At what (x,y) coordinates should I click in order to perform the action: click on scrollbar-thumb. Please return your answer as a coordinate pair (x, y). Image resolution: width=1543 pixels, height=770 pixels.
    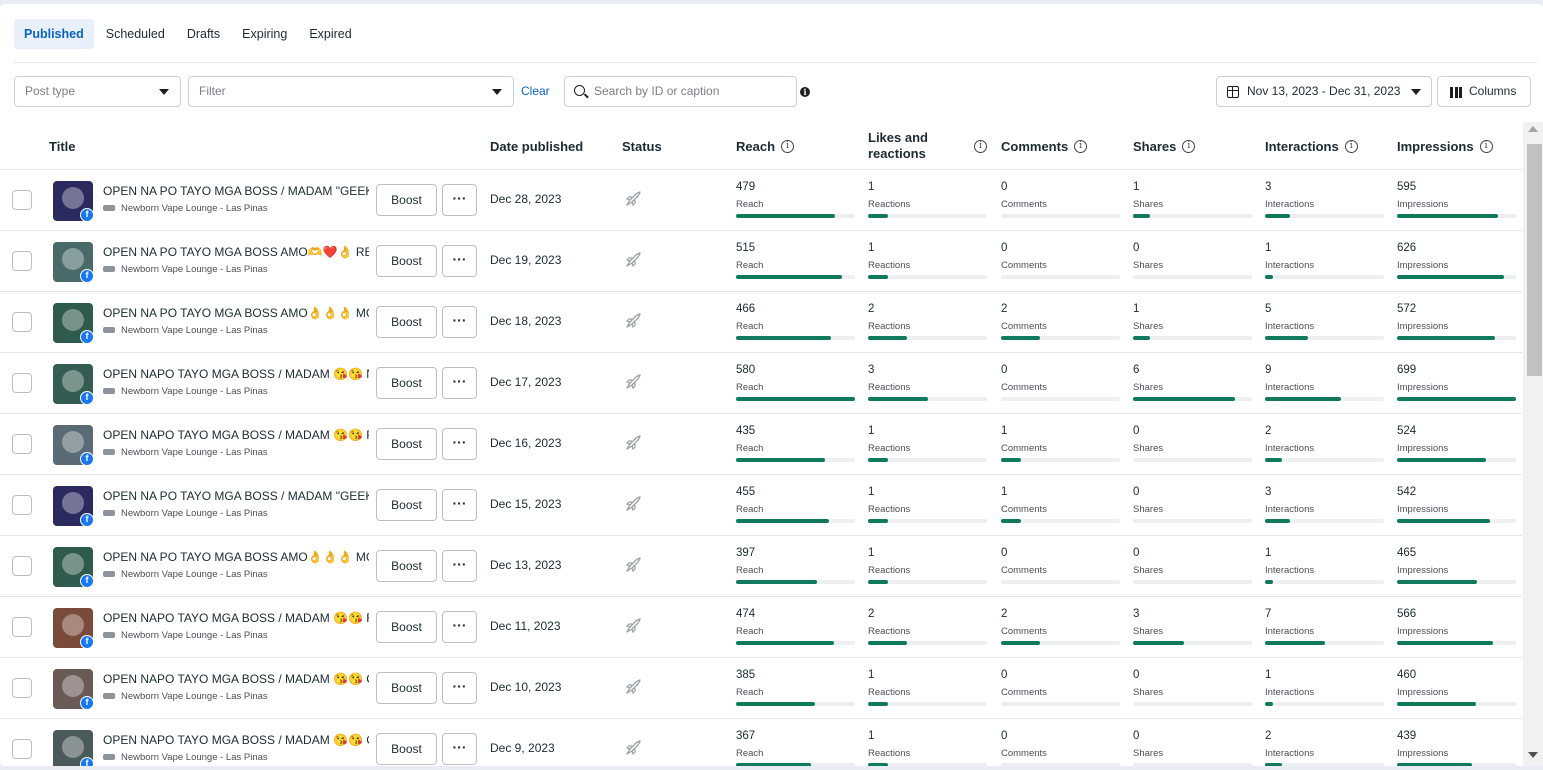
    Looking at the image, I should click on (1534, 260).